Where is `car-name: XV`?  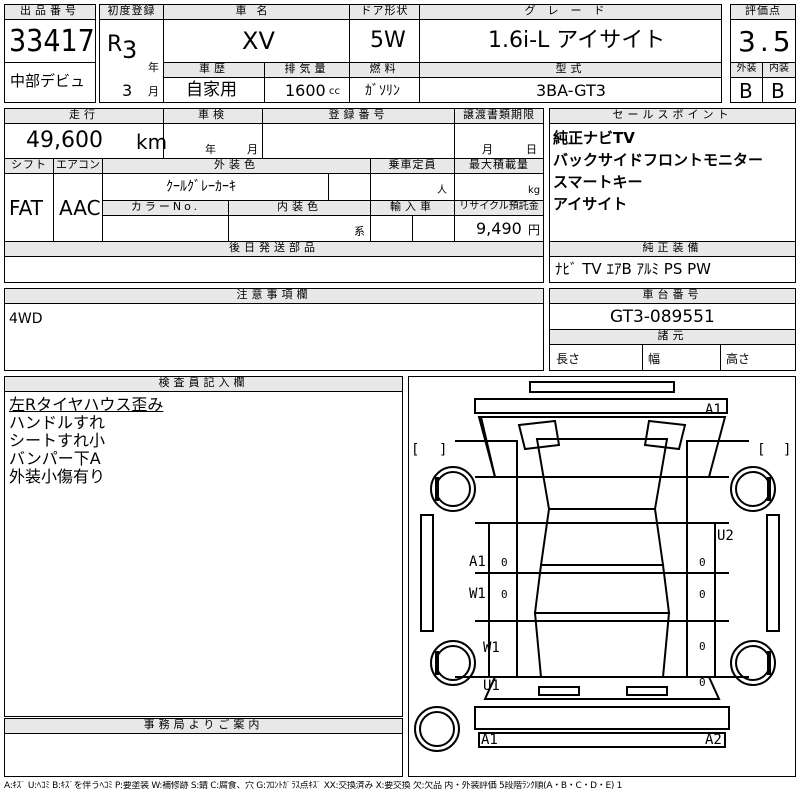 car-name: XV is located at coordinates (258, 41).